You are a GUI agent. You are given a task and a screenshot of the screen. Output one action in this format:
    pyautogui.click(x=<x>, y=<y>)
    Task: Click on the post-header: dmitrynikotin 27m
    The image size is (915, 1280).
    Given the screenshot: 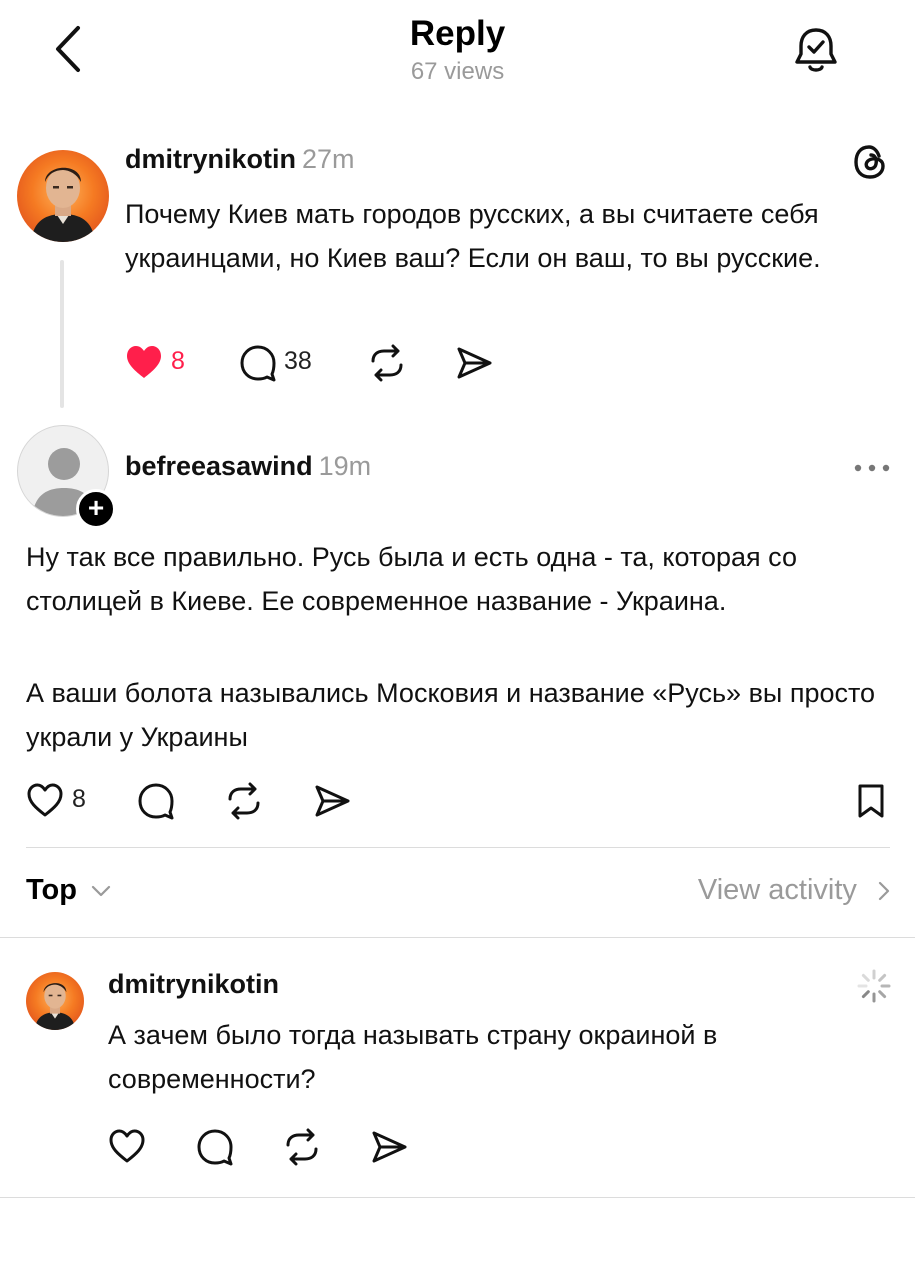 What is the action you would take?
    pyautogui.click(x=240, y=159)
    